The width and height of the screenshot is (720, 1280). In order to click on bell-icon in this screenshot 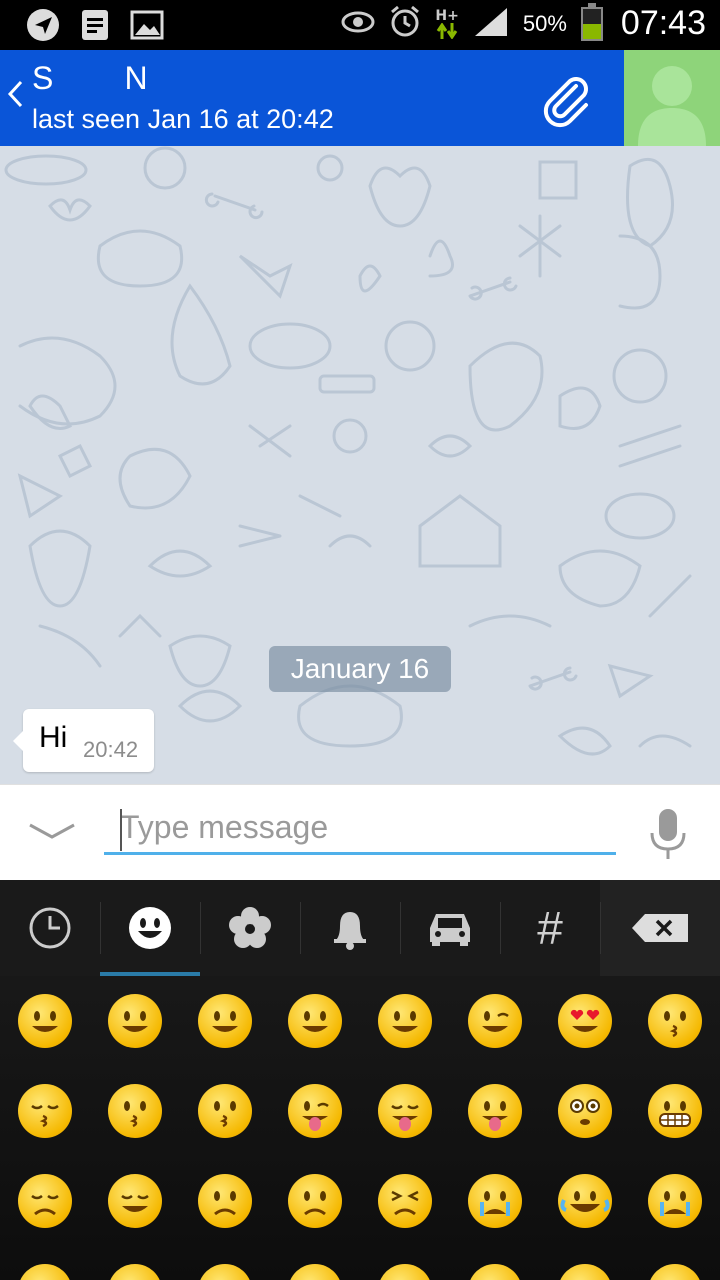, I will do `click(350, 931)`.